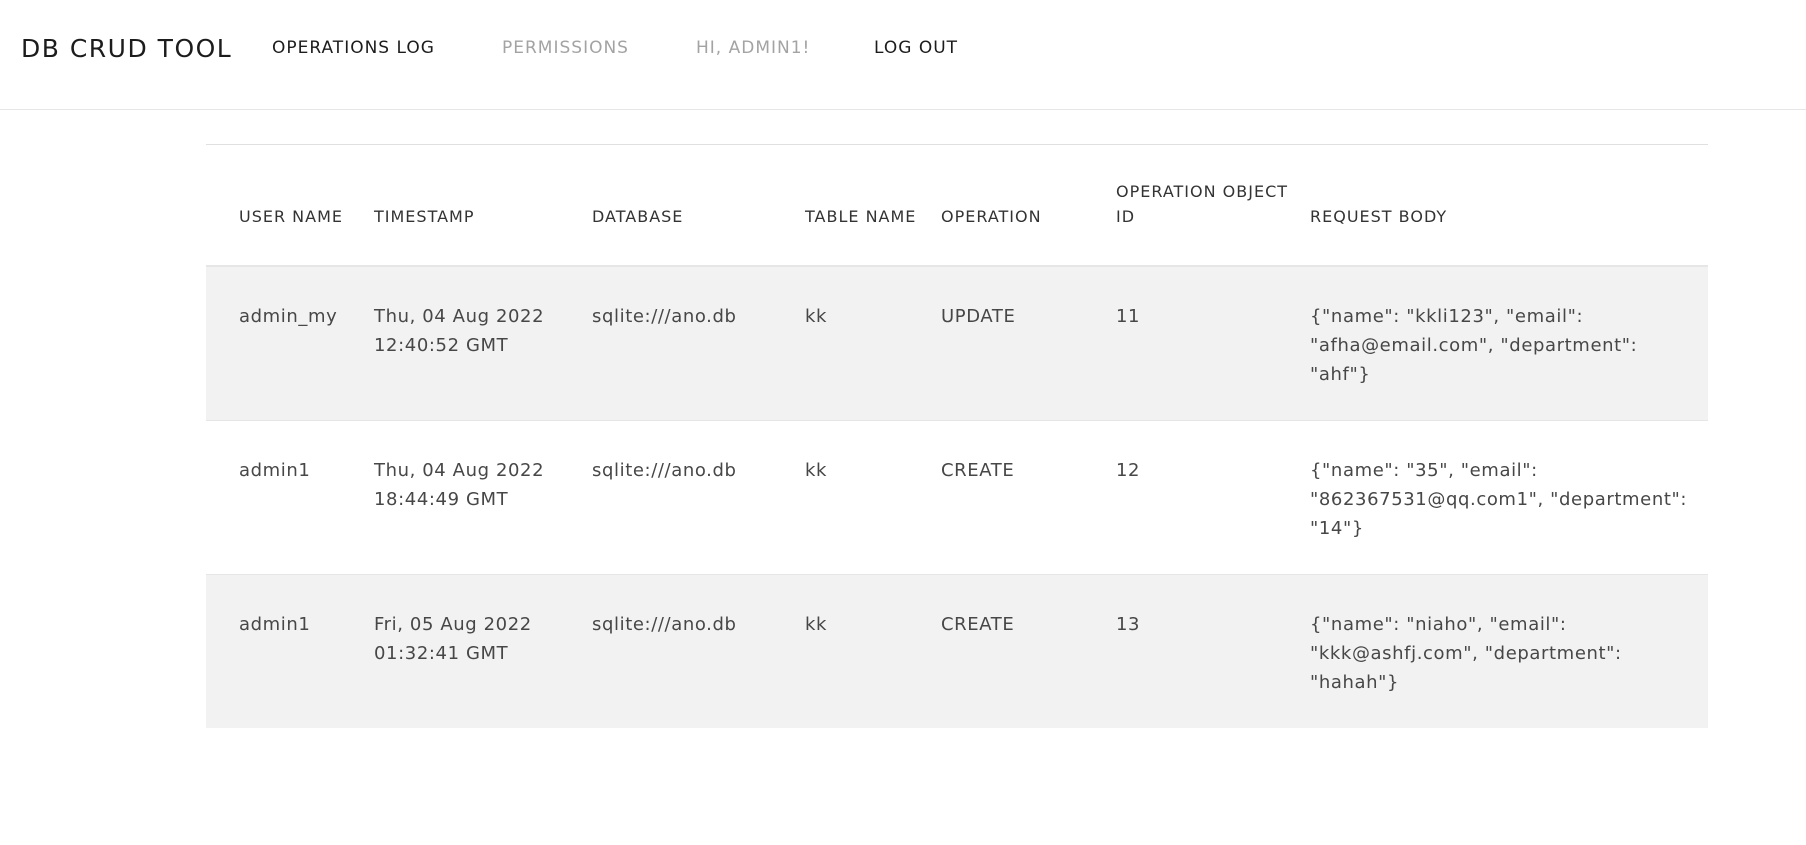 This screenshot has height=845, width=1806. What do you see at coordinates (1128, 316) in the screenshot?
I see `cell-object-id: 11` at bounding box center [1128, 316].